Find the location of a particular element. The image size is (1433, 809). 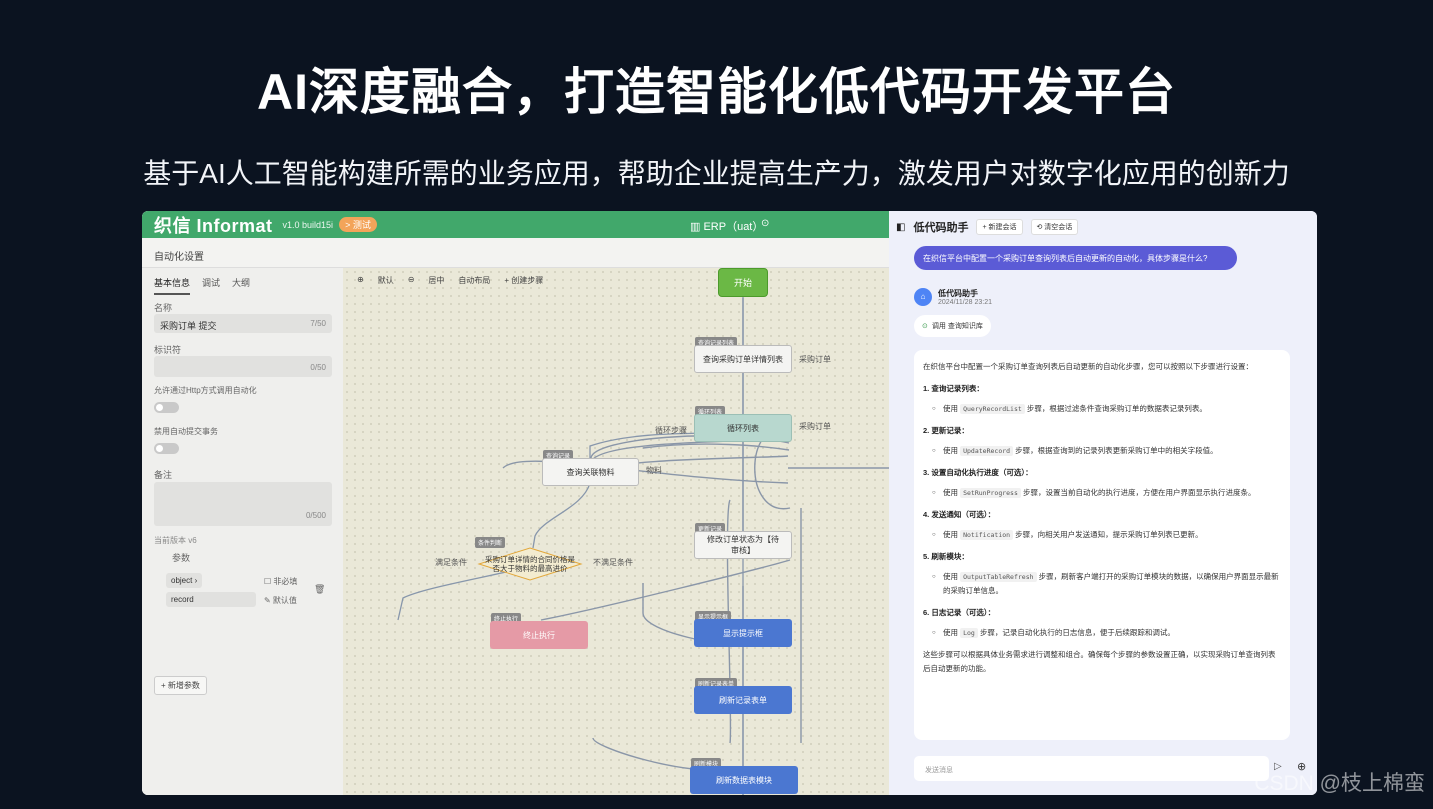

node-refresh-module: 刷新数据表模块 is located at coordinates (744, 780).